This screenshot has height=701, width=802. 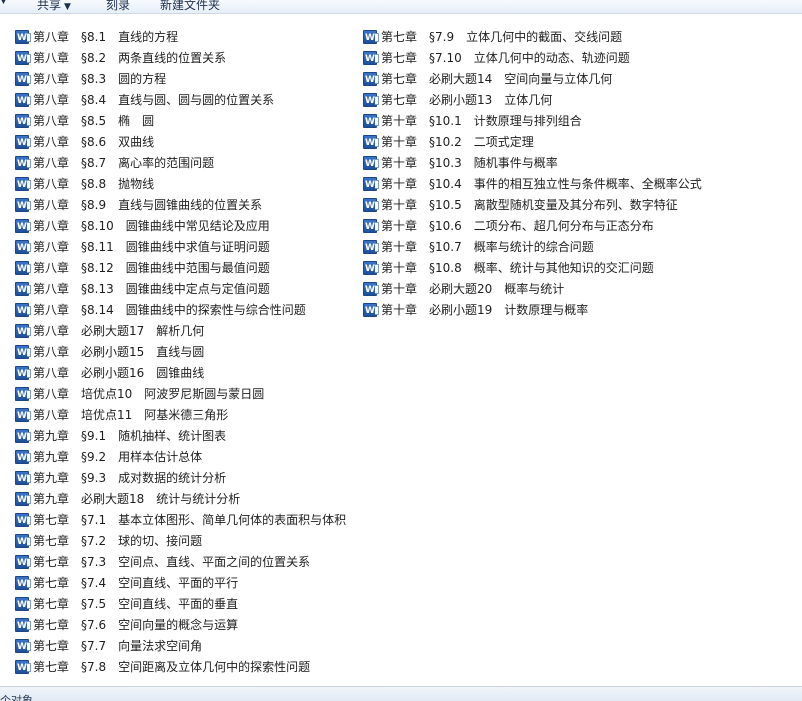 What do you see at coordinates (180, 309) in the screenshot?
I see `file-item: W 第八章 §8.14 圆锥曲线中的探索性与综合性问题` at bounding box center [180, 309].